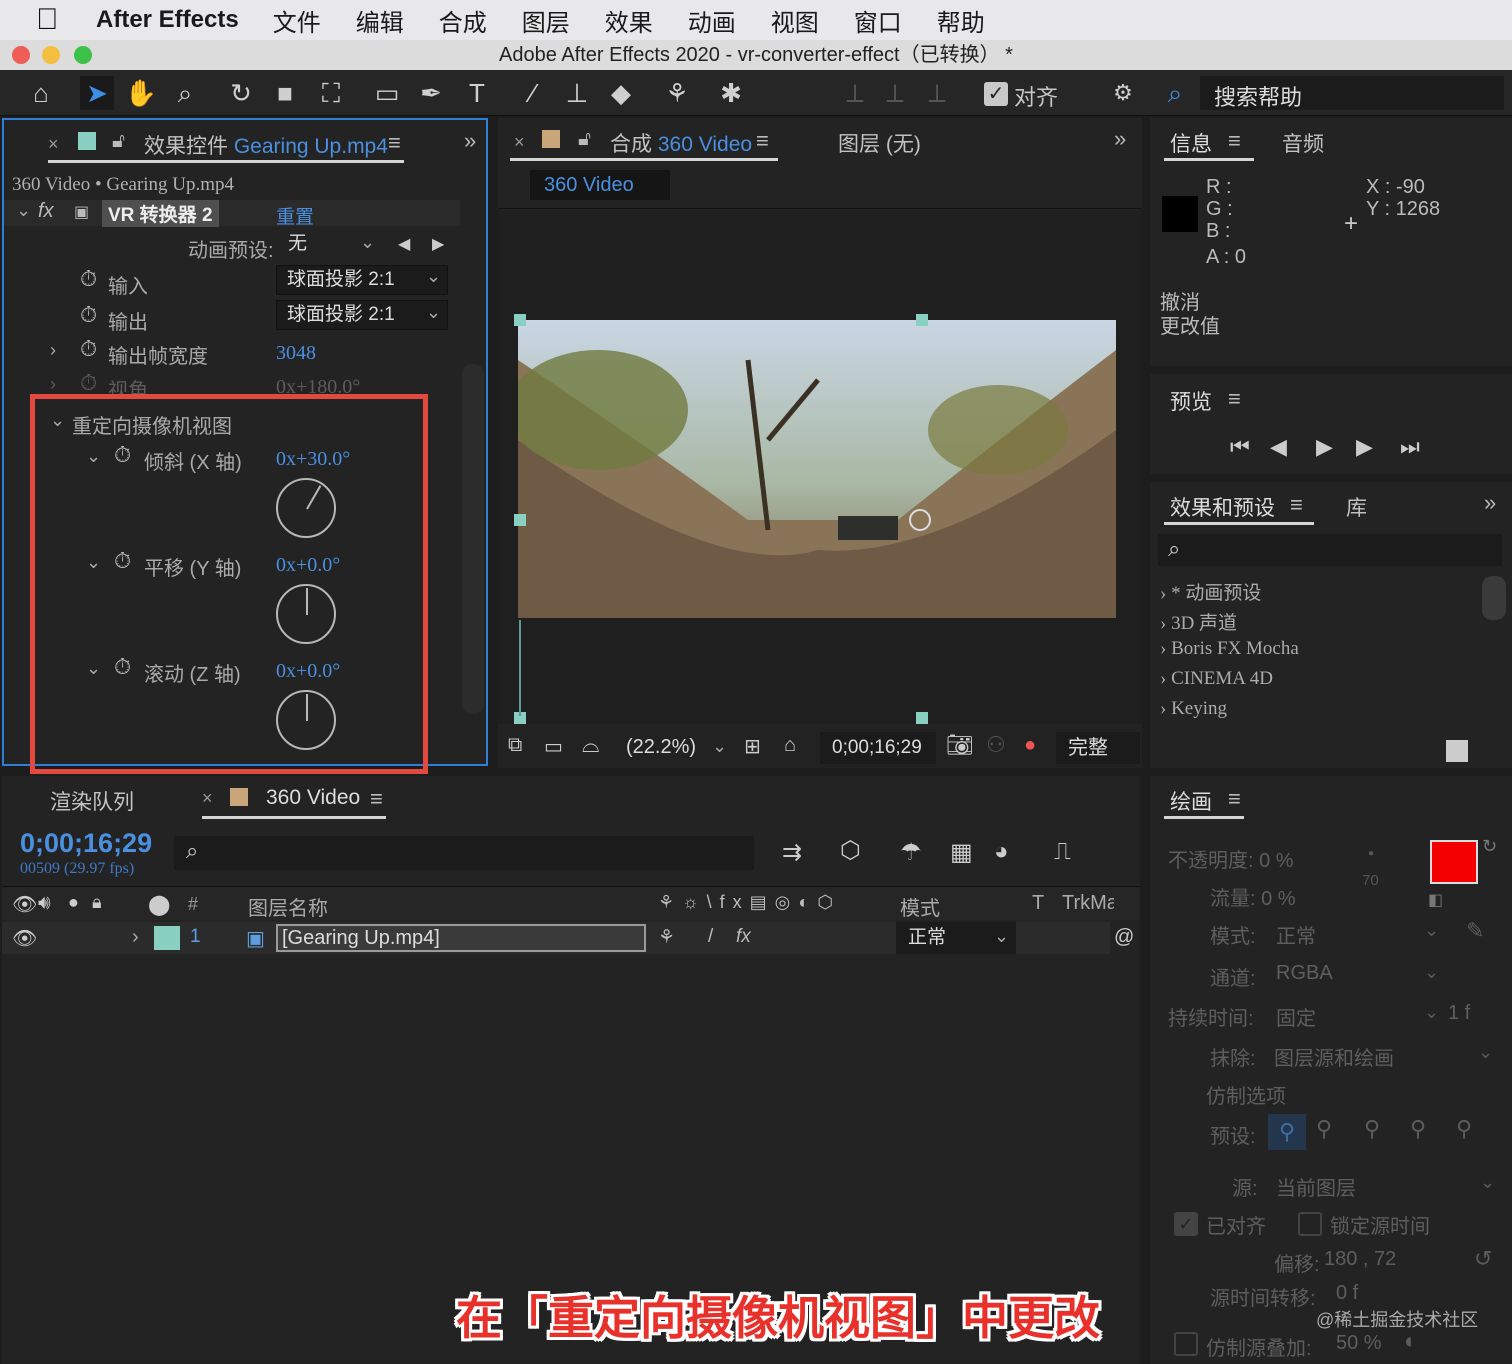  I want to click on frame-blending-icon: ▦, so click(961, 852).